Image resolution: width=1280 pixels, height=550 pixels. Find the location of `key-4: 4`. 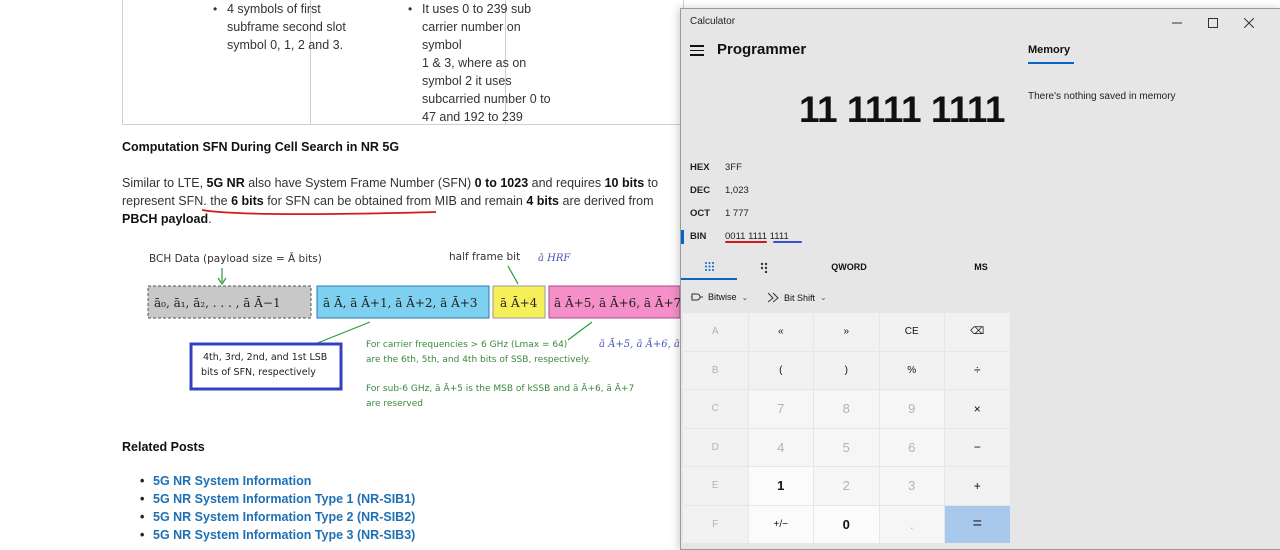

key-4: 4 is located at coordinates (780, 447).